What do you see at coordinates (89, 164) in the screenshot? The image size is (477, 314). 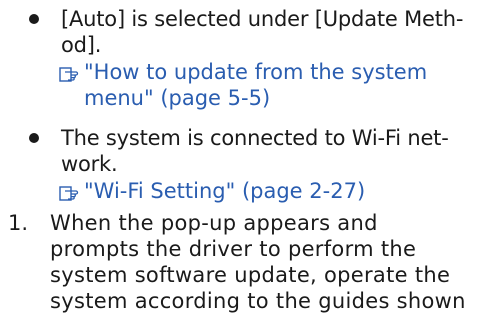 I see `bullet-text-line: work.` at bounding box center [89, 164].